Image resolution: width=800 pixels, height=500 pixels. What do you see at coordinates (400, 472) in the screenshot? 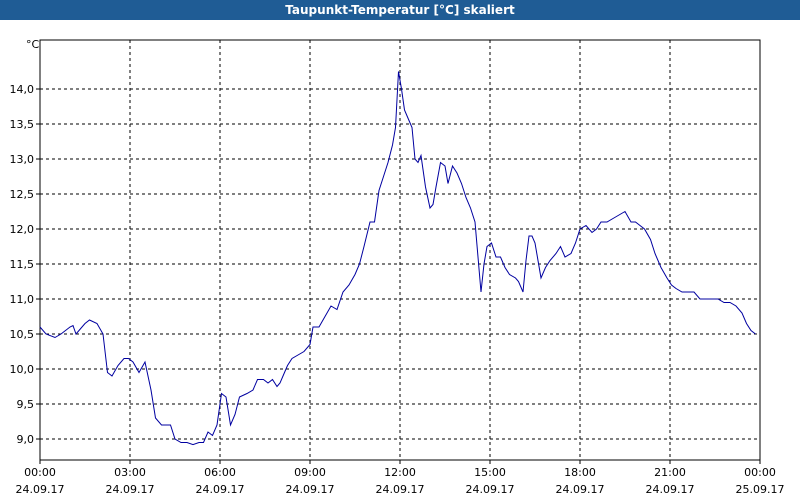
I see `x-tick-time: 12:00` at bounding box center [400, 472].